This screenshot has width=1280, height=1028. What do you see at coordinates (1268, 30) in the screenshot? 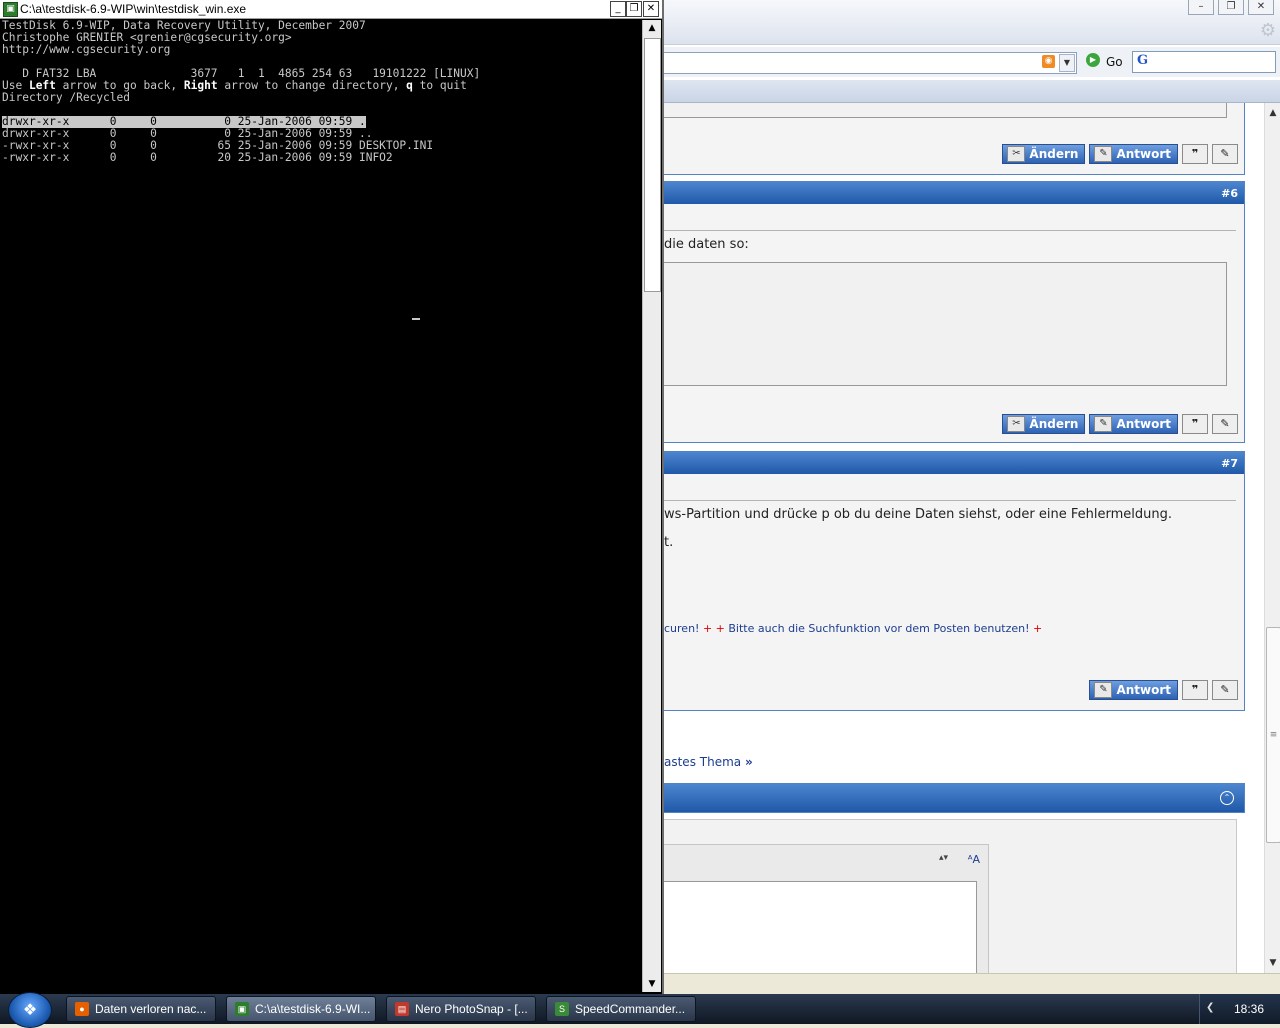
I see `gear-icon: ⚙` at bounding box center [1268, 30].